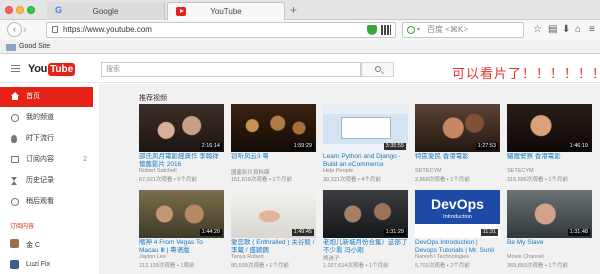  What do you see at coordinates (525, 257) in the screenshot?
I see `video-channel: Movie Channel` at bounding box center [525, 257].